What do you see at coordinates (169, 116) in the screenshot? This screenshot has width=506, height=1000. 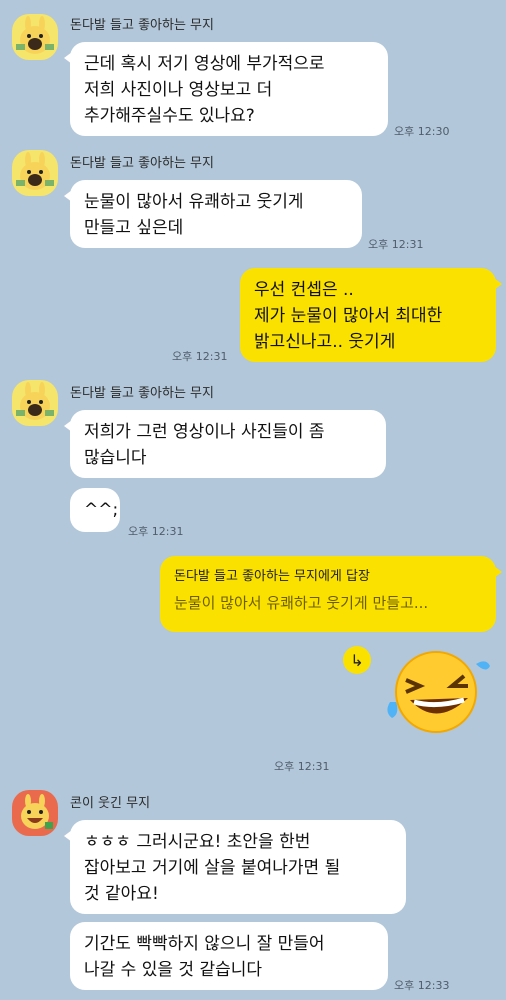 I see `message-line: 추가해주실수도 있나요?` at bounding box center [169, 116].